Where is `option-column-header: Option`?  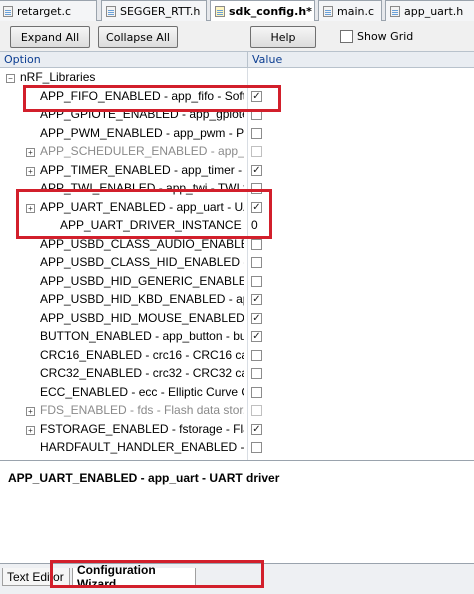
option-column-header: Option is located at coordinates (20, 60).